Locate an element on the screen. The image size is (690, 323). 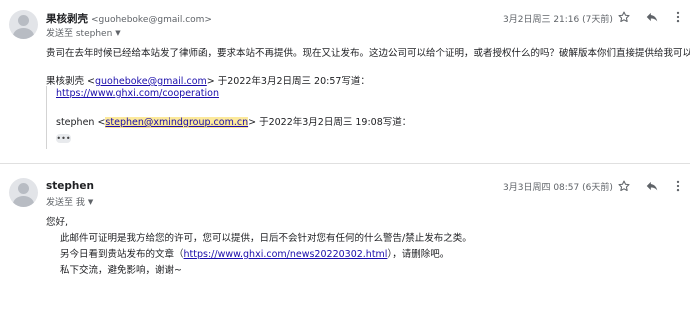
message-date: 3月3日周四 08:57 (6天前) is located at coordinates (558, 188).